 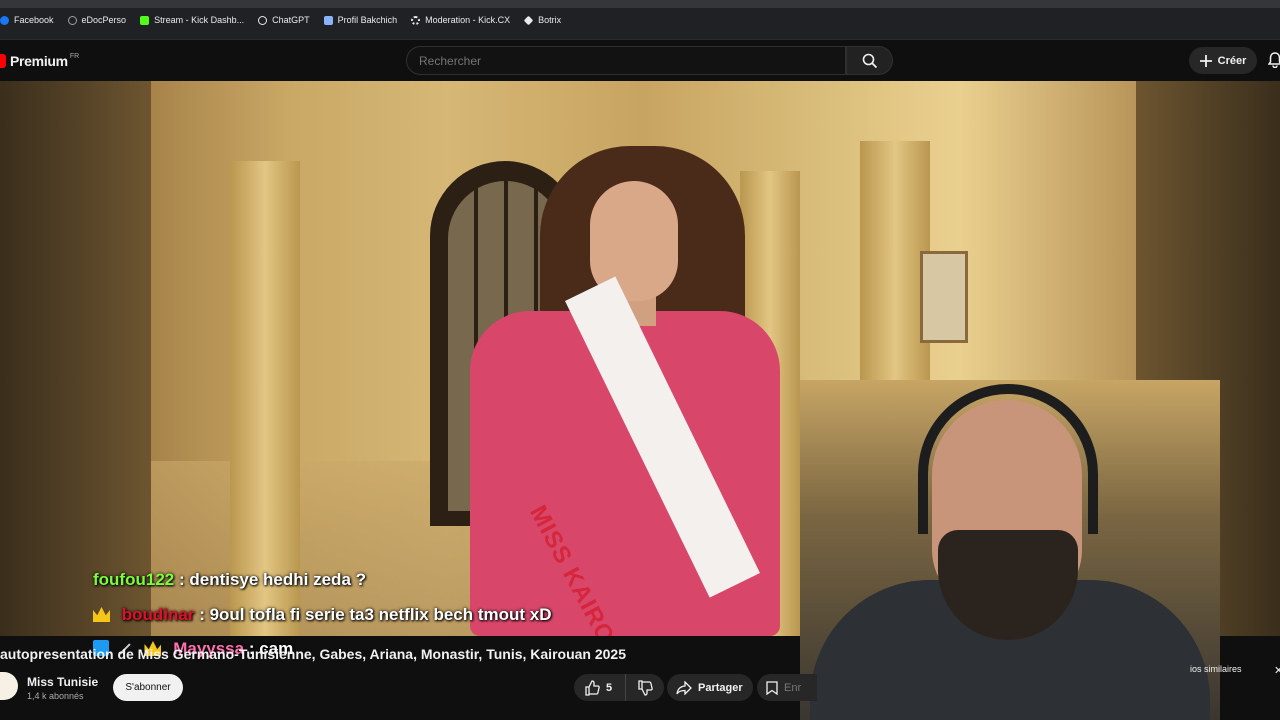 What do you see at coordinates (1205, 60) in the screenshot?
I see `plus-icon` at bounding box center [1205, 60].